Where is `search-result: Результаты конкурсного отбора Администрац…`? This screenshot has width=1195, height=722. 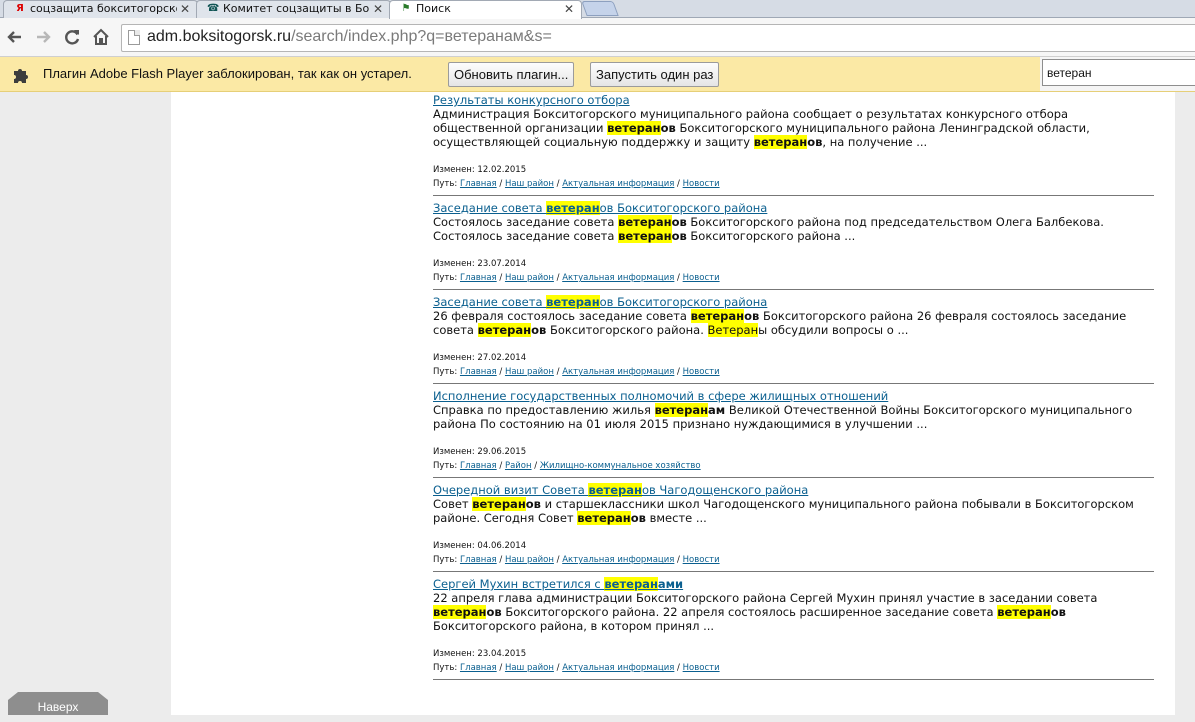 search-result: Результаты конкурсного отбора Администрац… is located at coordinates (793, 144).